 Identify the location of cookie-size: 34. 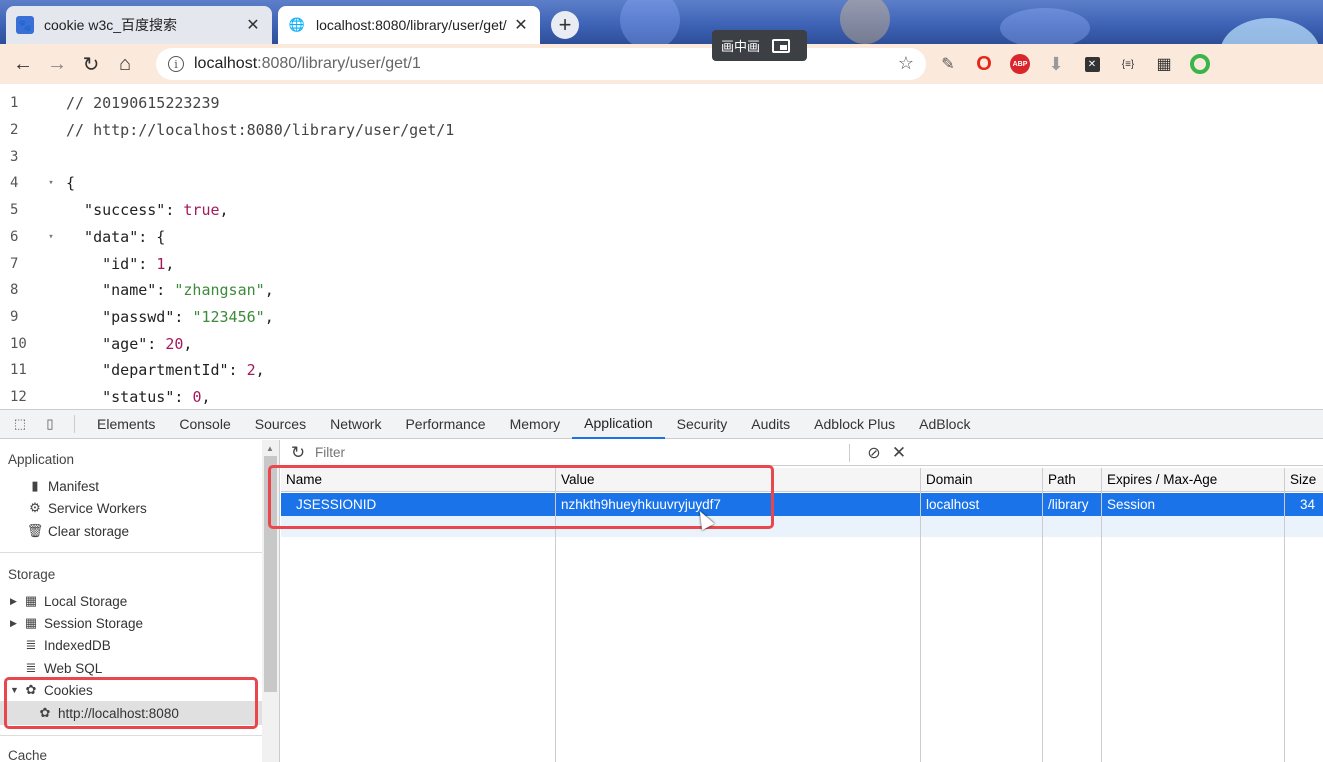
(1307, 504).